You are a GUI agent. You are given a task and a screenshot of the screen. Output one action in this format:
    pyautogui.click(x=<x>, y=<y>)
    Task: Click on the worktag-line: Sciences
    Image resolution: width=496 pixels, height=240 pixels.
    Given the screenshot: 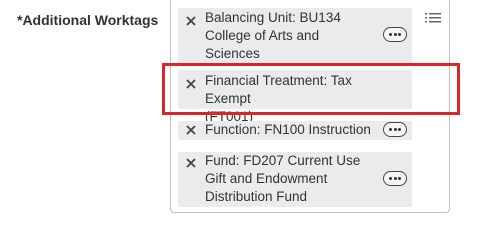 What is the action you would take?
    pyautogui.click(x=232, y=53)
    